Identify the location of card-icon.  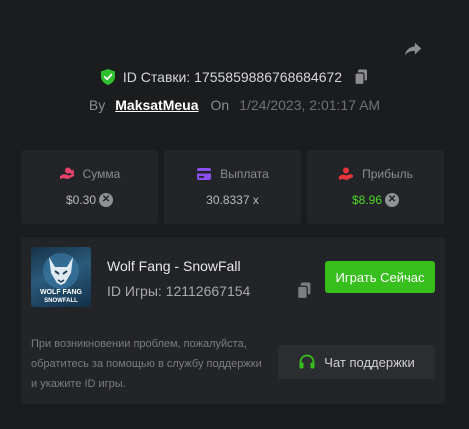
(204, 174).